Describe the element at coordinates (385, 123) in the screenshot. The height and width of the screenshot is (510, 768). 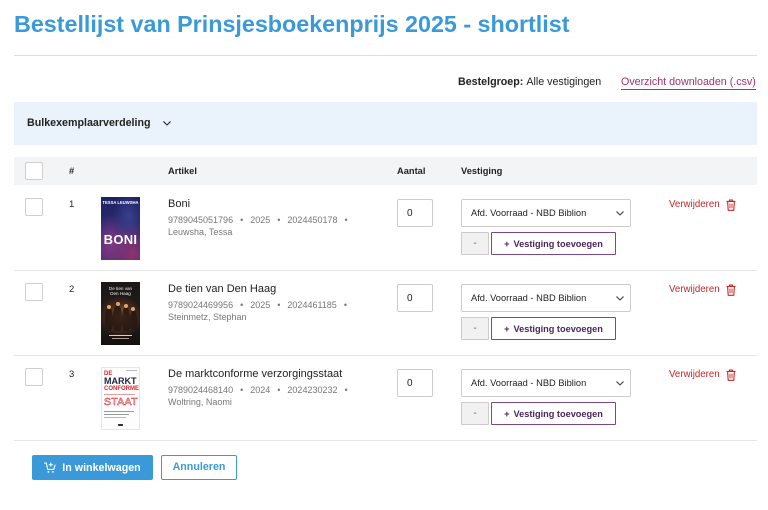
I see `bulk-distribution-toggle: Bulkexemplaarverdeling` at that location.